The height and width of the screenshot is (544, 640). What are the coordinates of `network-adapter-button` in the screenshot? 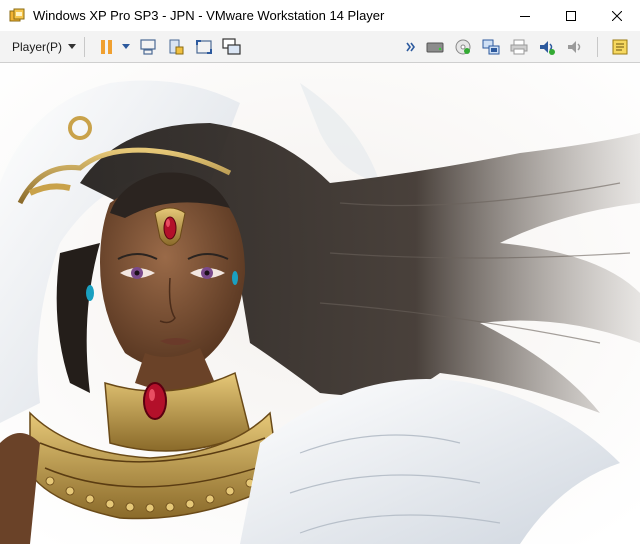 It's located at (491, 47).